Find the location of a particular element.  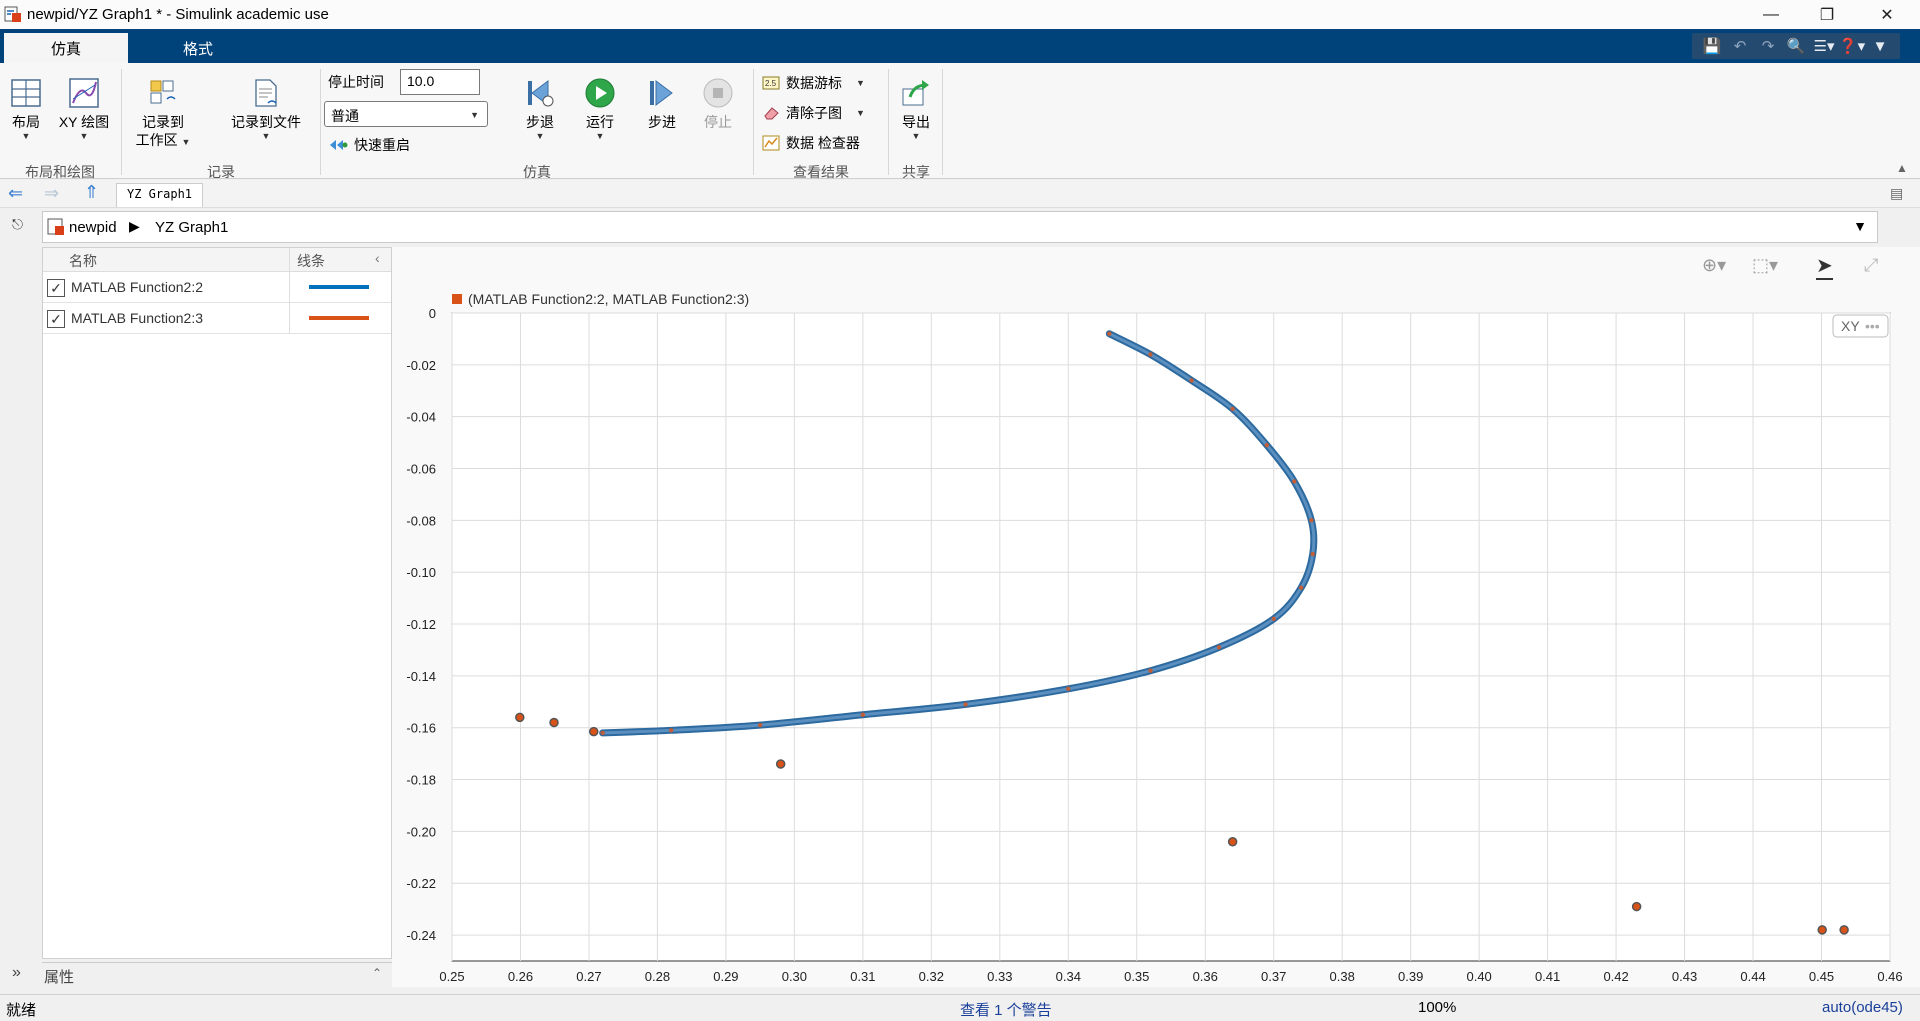

step-back-icon is located at coordinates (541, 93).